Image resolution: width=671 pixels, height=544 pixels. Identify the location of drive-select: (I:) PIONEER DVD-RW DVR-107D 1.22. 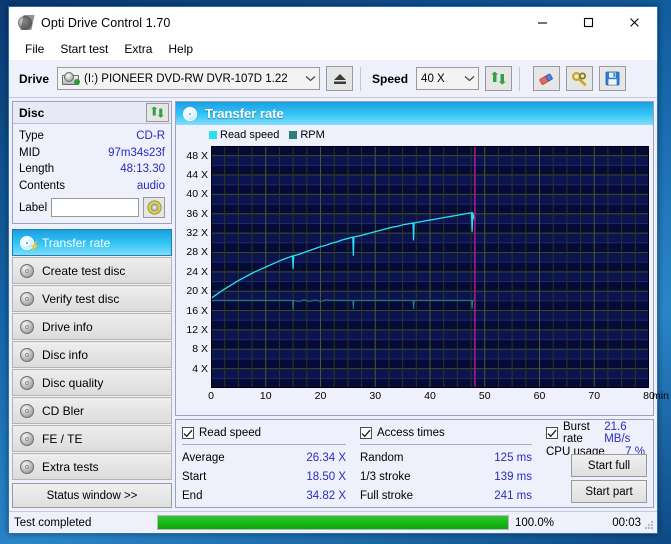
(189, 78).